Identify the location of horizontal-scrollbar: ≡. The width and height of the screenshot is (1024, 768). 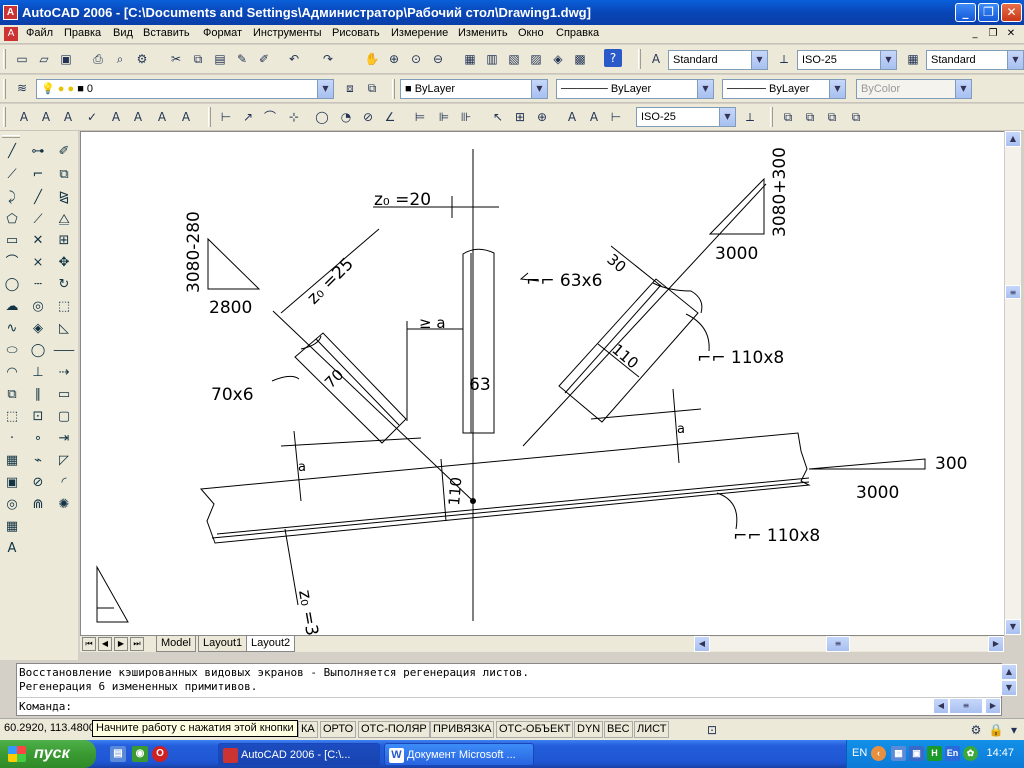
(849, 644).